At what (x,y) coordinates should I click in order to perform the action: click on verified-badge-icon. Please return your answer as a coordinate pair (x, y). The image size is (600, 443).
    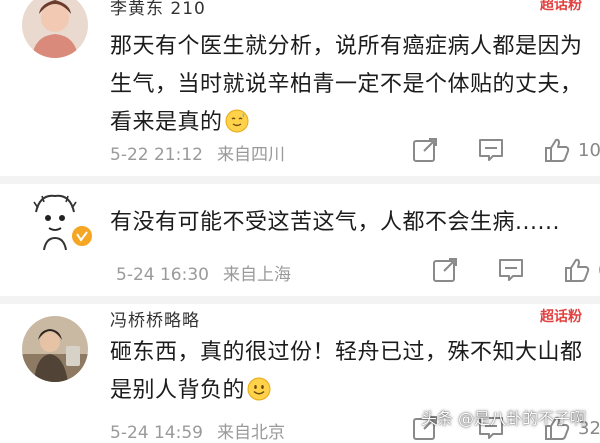
    Looking at the image, I should click on (82, 236).